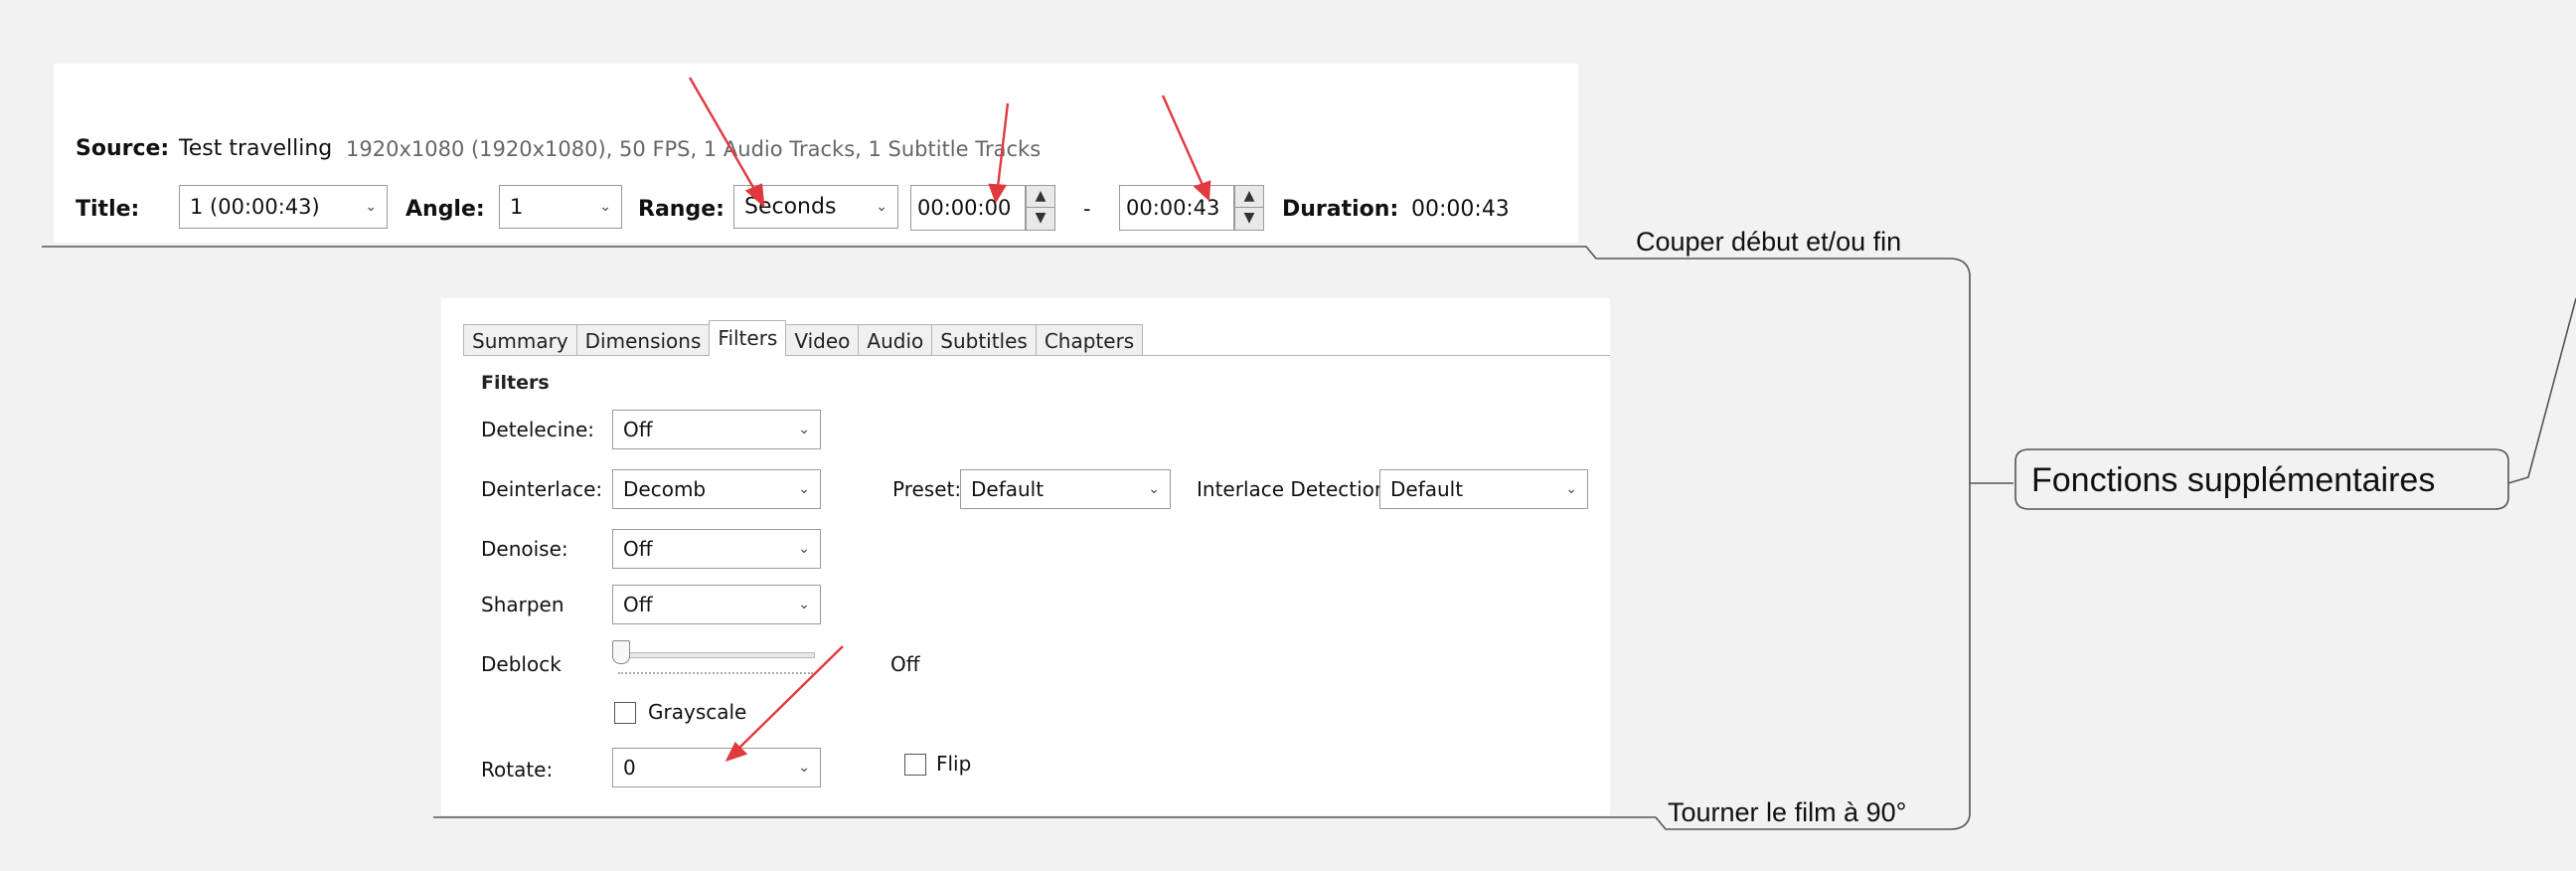  What do you see at coordinates (998, 193) in the screenshot?
I see `arrow-start-time-head` at bounding box center [998, 193].